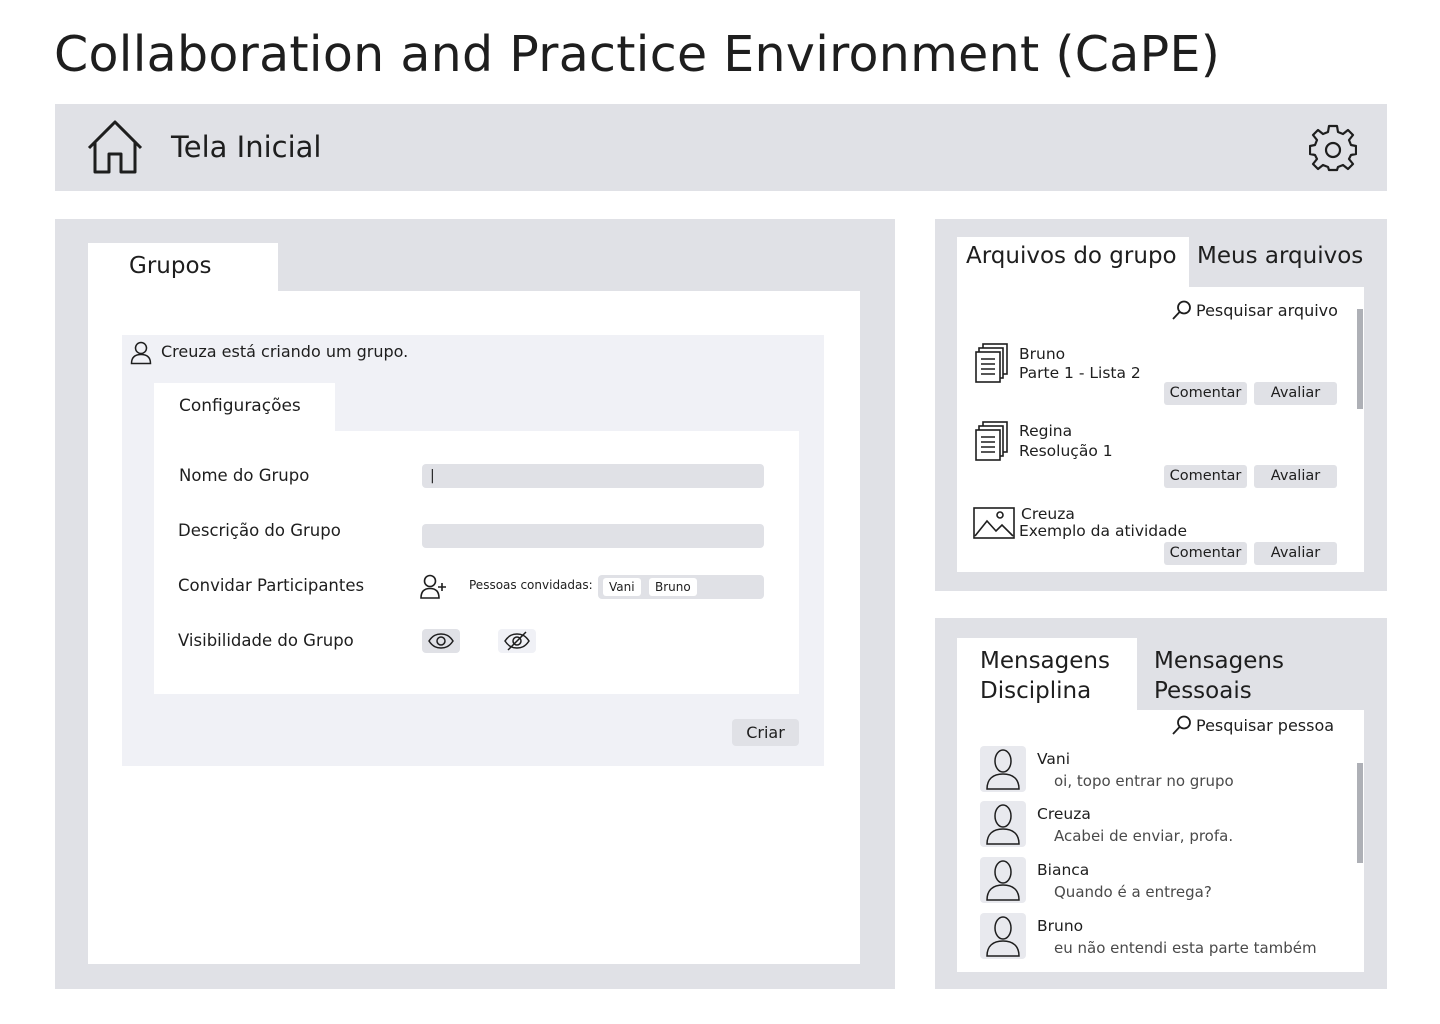  I want to click on tab-configuracoes-label: Configurações, so click(240, 406).